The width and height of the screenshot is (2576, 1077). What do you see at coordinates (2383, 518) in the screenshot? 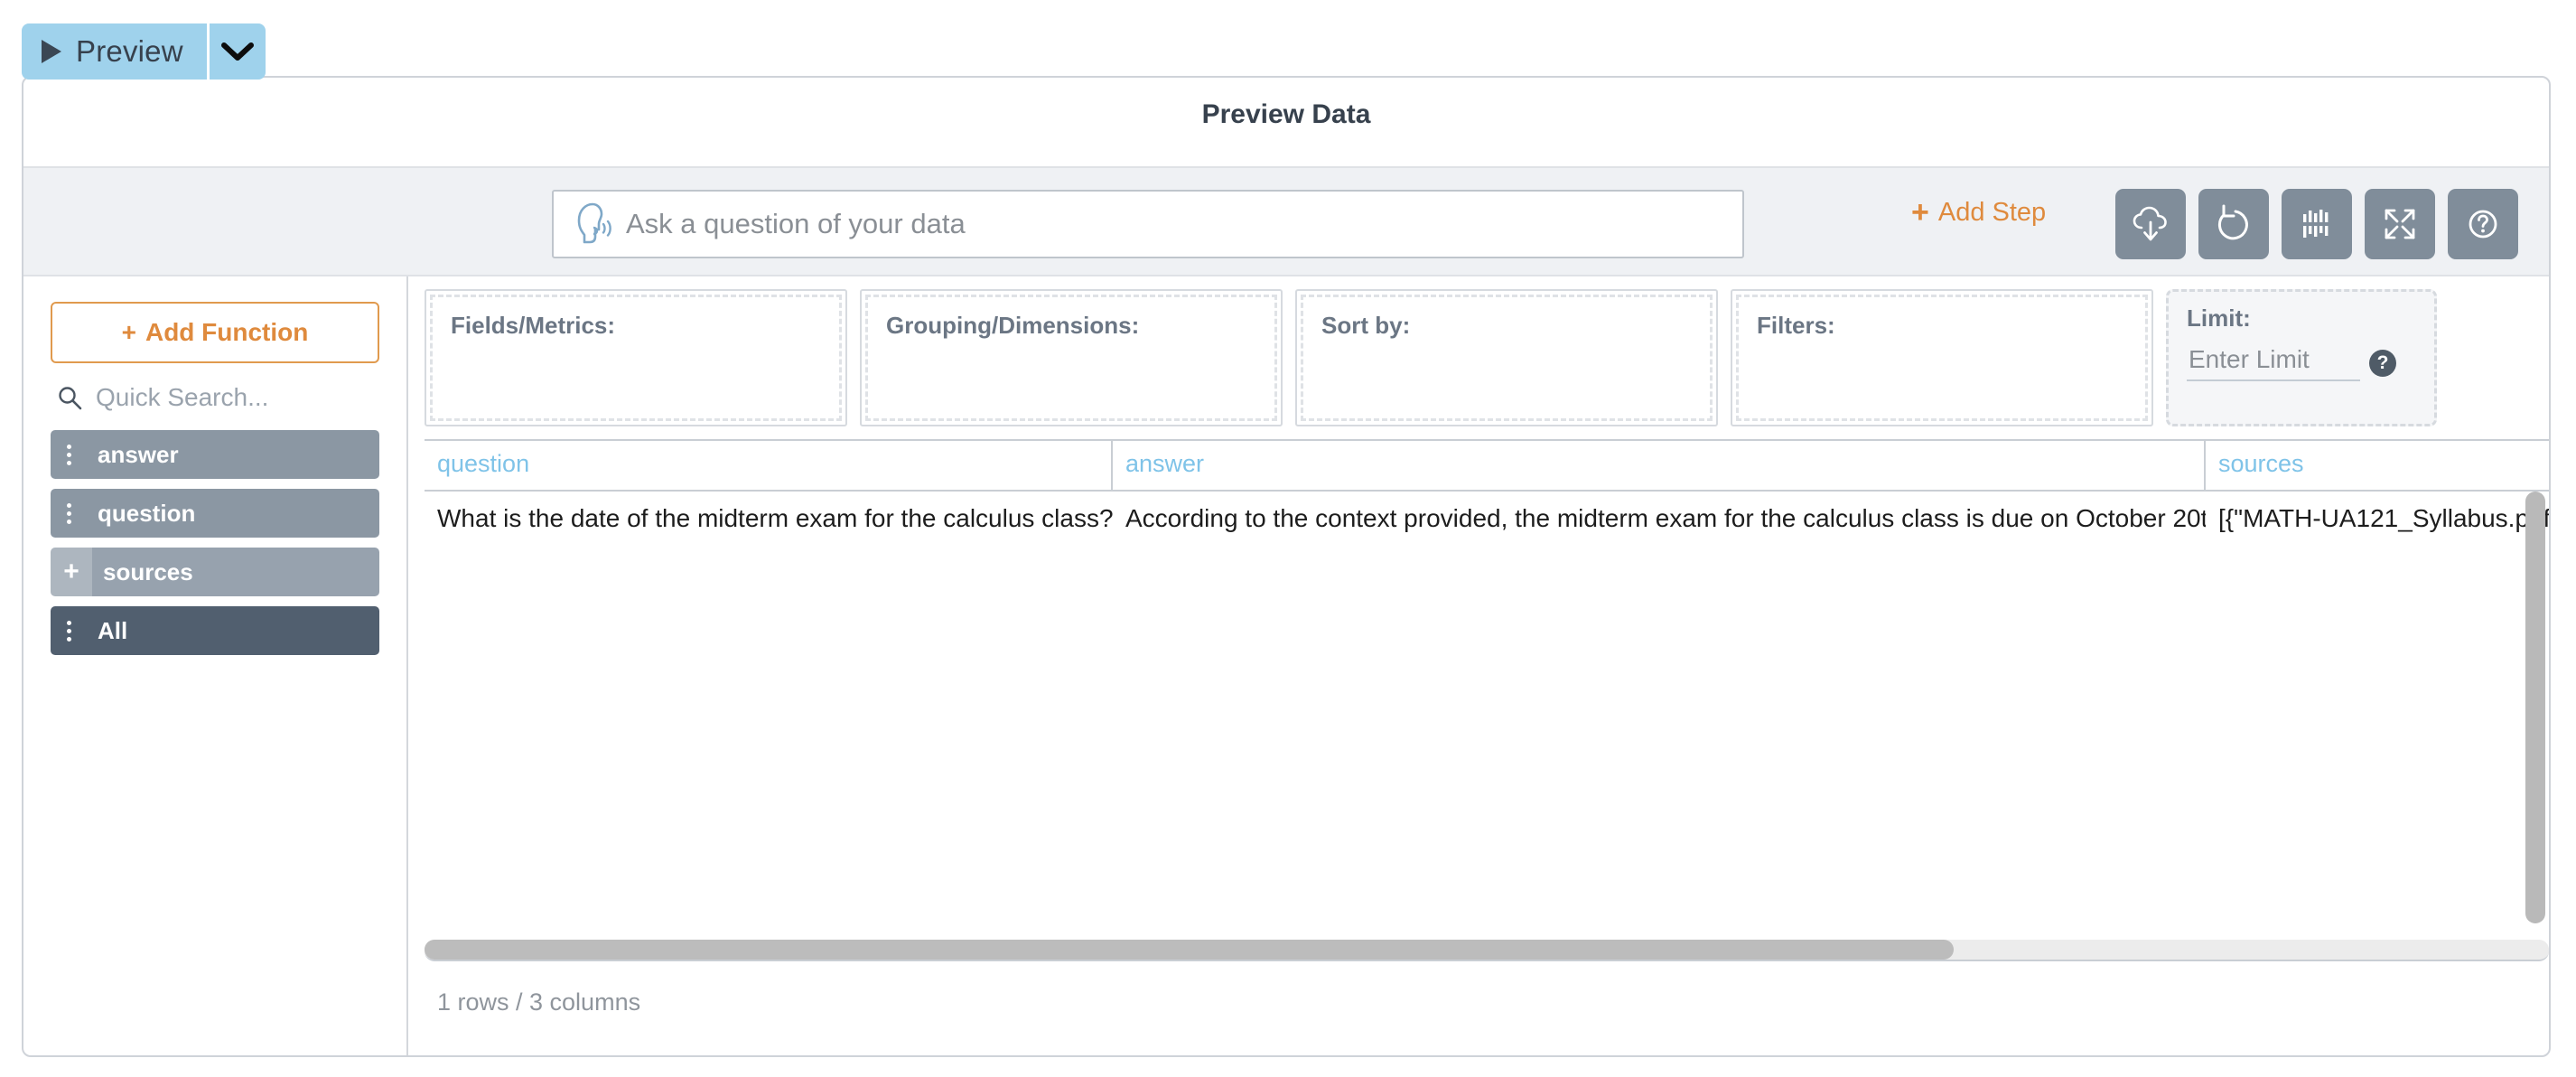
I see `table-cell-sources: [{"MATH-UA121_Syllabus.pdf` at bounding box center [2383, 518].